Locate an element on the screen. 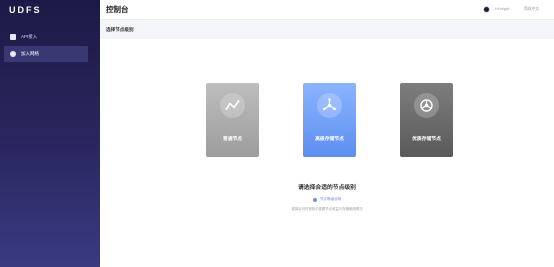  node-card-advanced: 高级存储节点 is located at coordinates (329, 120).